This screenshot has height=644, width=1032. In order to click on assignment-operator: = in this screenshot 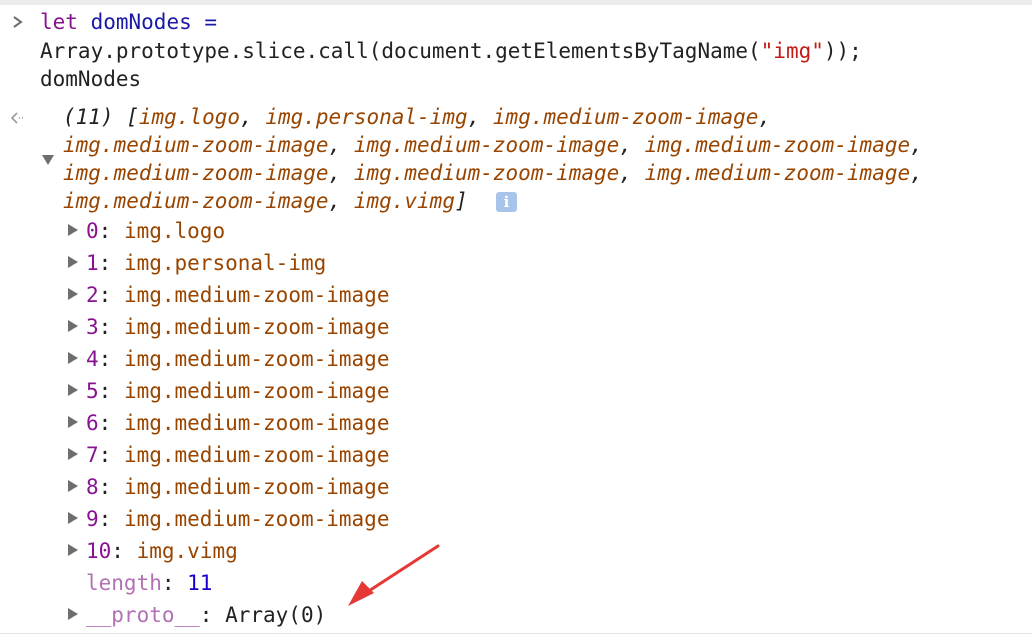, I will do `click(211, 22)`.